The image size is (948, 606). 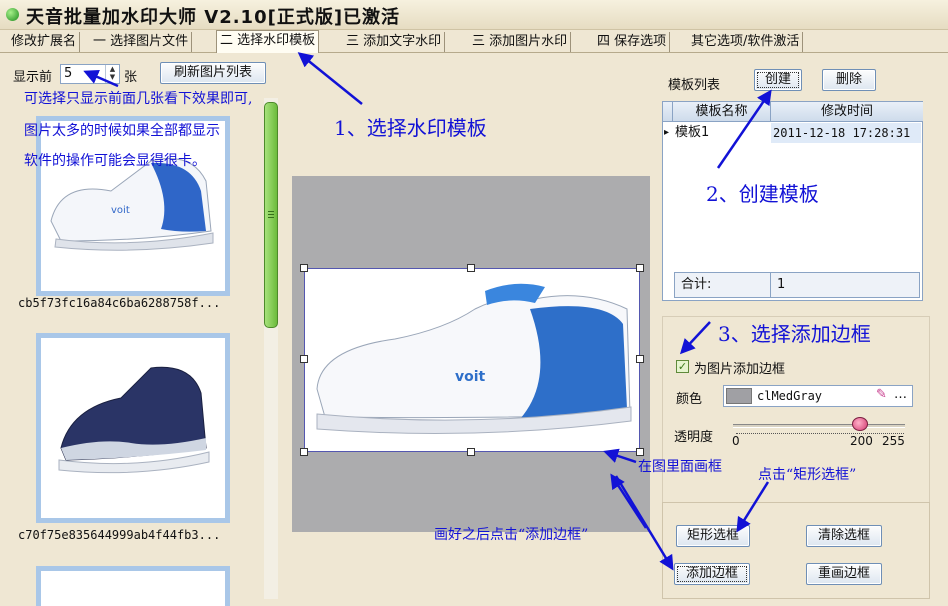 What do you see at coordinates (640, 359) in the screenshot?
I see `resize-handle-right` at bounding box center [640, 359].